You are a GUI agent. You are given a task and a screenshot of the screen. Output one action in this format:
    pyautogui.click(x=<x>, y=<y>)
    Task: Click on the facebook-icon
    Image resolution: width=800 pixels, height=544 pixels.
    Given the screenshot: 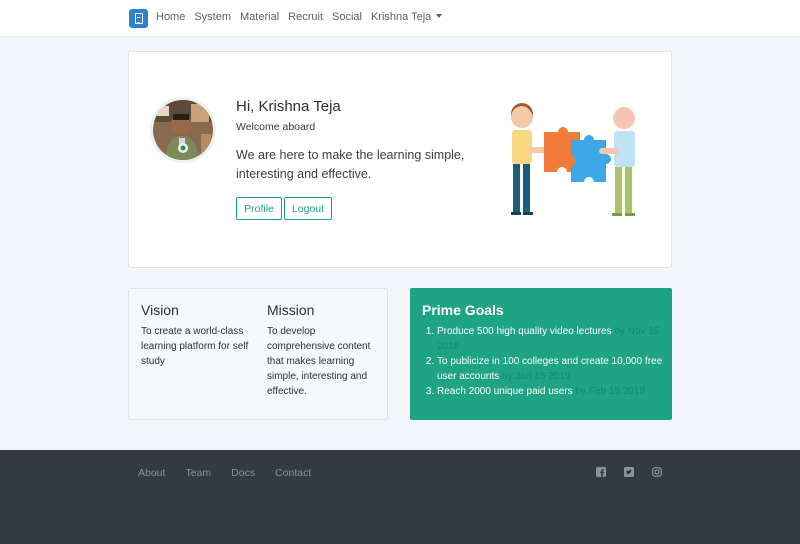 What is the action you would take?
    pyautogui.click(x=601, y=472)
    